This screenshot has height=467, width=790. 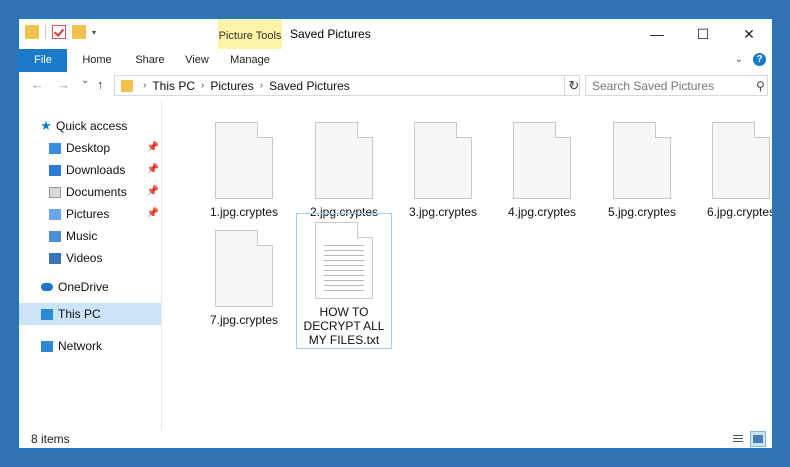 I want to click on file-item: 6.jpg.cryptes, so click(x=733, y=166).